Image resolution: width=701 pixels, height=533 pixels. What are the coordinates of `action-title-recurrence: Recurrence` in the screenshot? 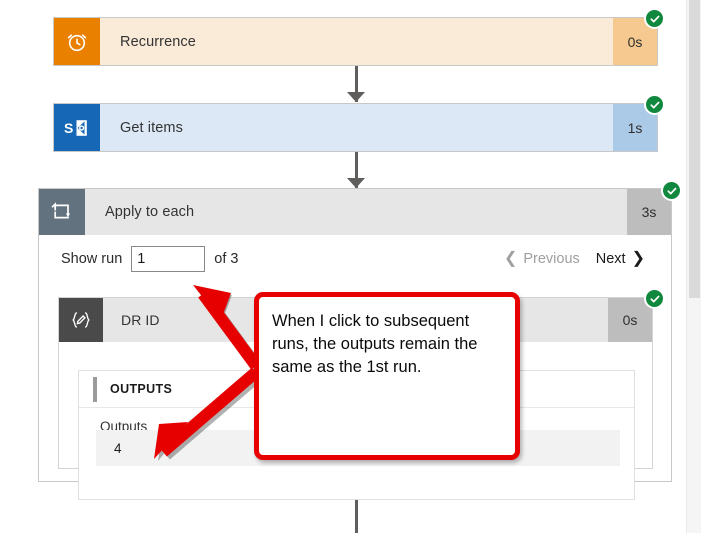 It's located at (158, 41).